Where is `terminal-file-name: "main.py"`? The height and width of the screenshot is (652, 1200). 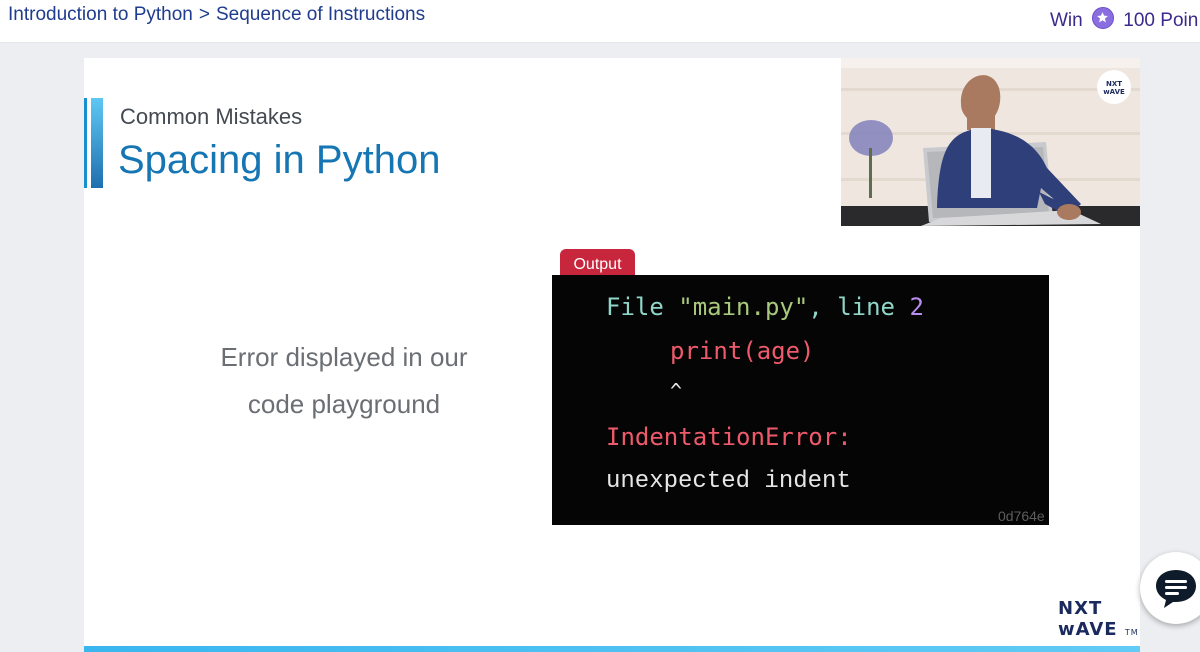
terminal-file-name: "main.py" is located at coordinates (743, 307).